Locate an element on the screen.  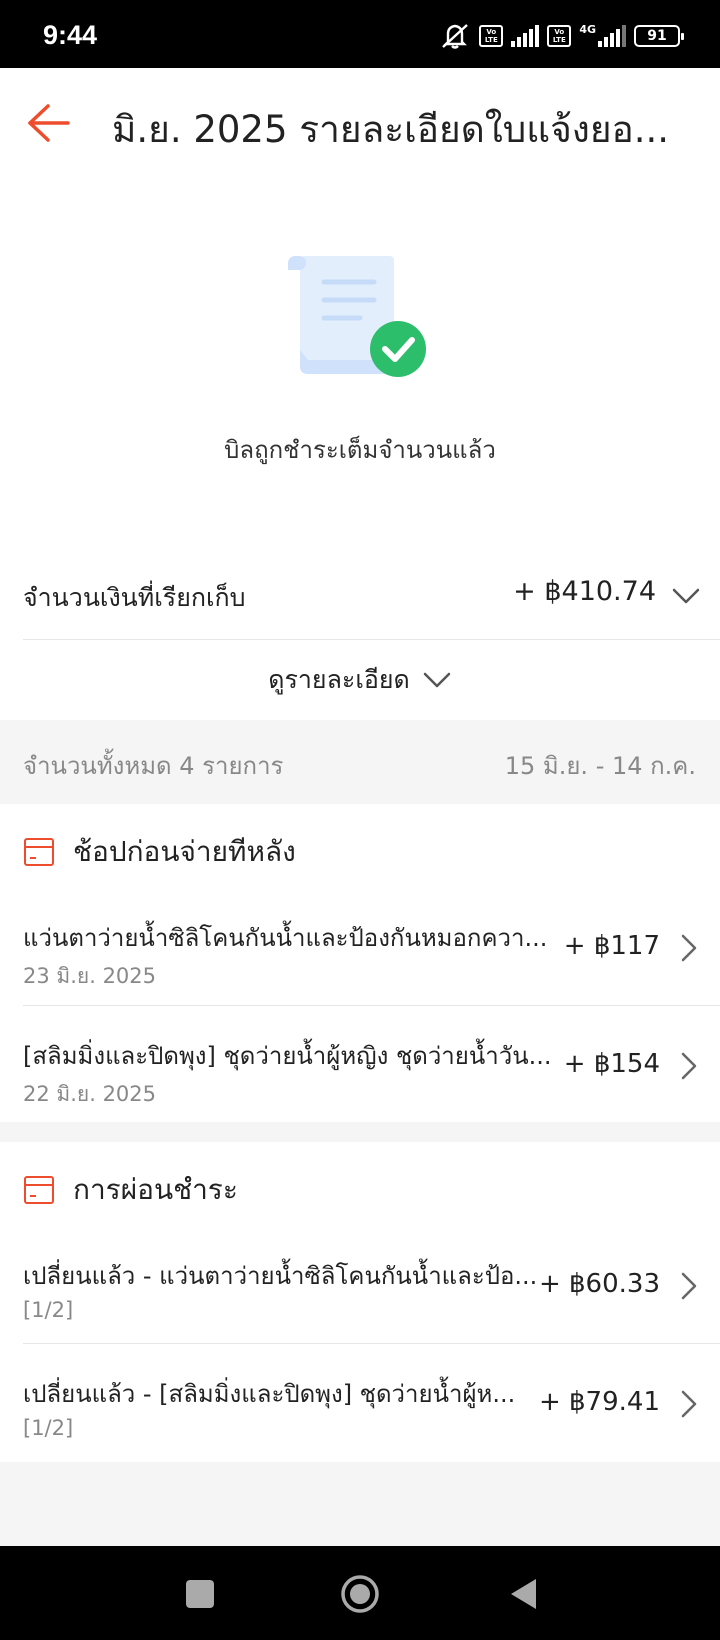
back-nav-button is located at coordinates (524, 1594).